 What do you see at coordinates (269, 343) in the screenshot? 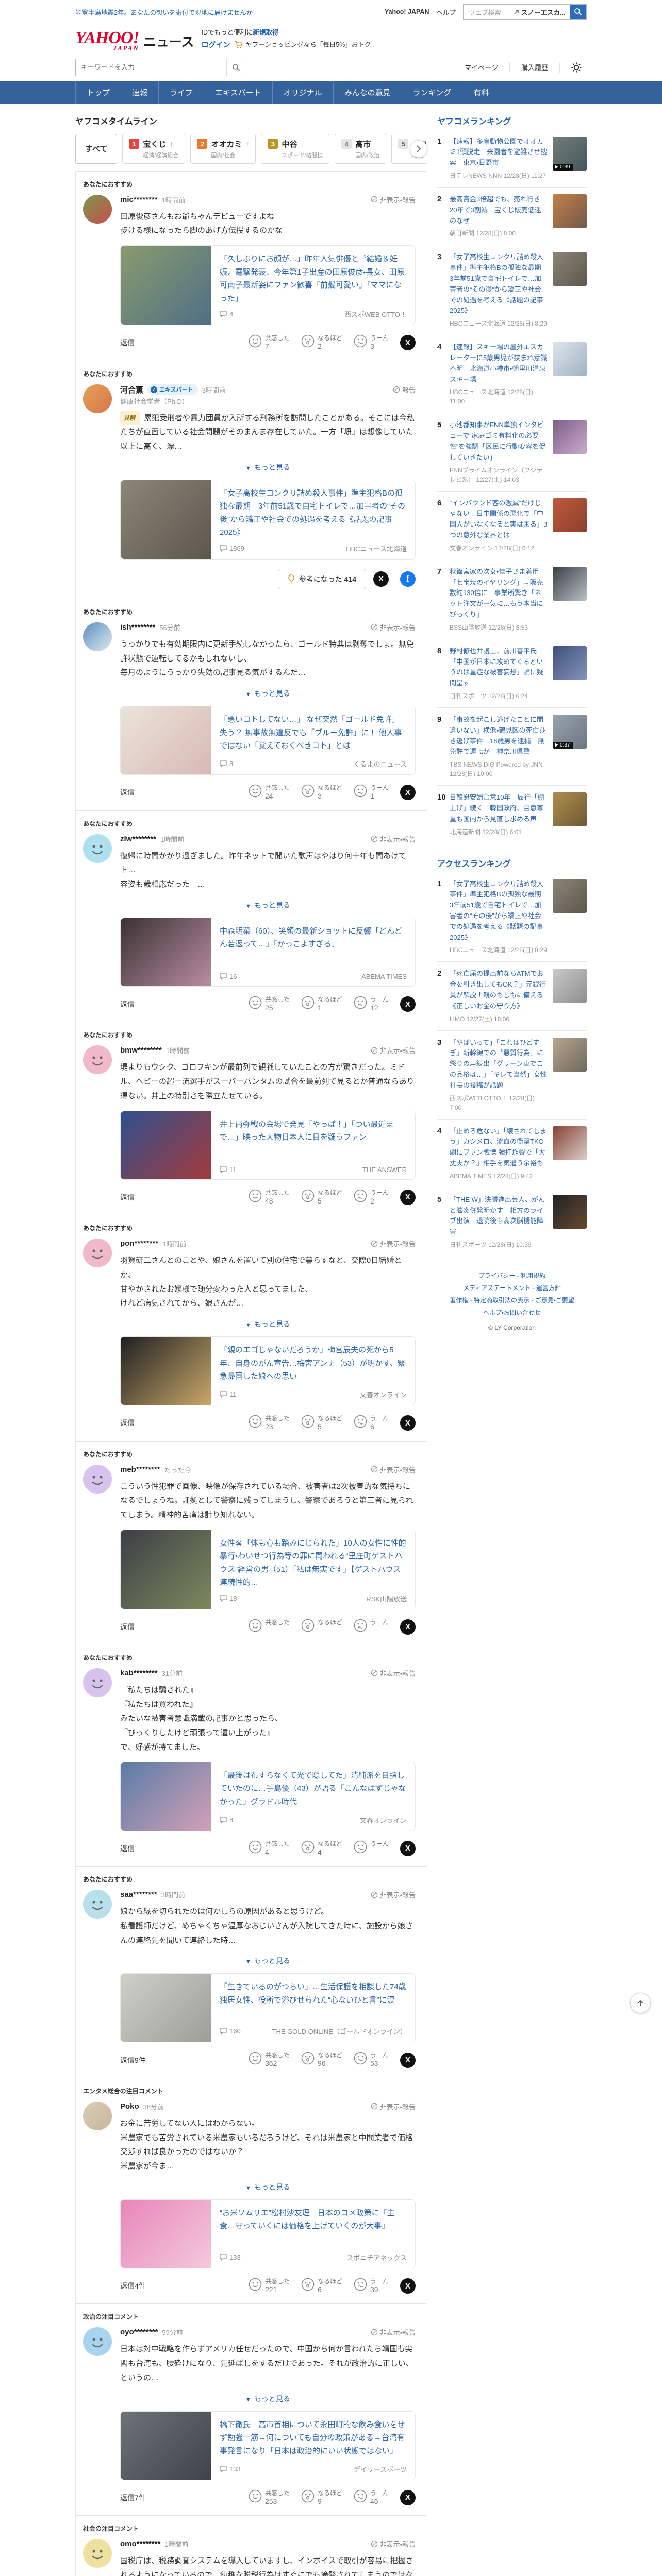
I see `reaction-empathy: 共感した 7` at bounding box center [269, 343].